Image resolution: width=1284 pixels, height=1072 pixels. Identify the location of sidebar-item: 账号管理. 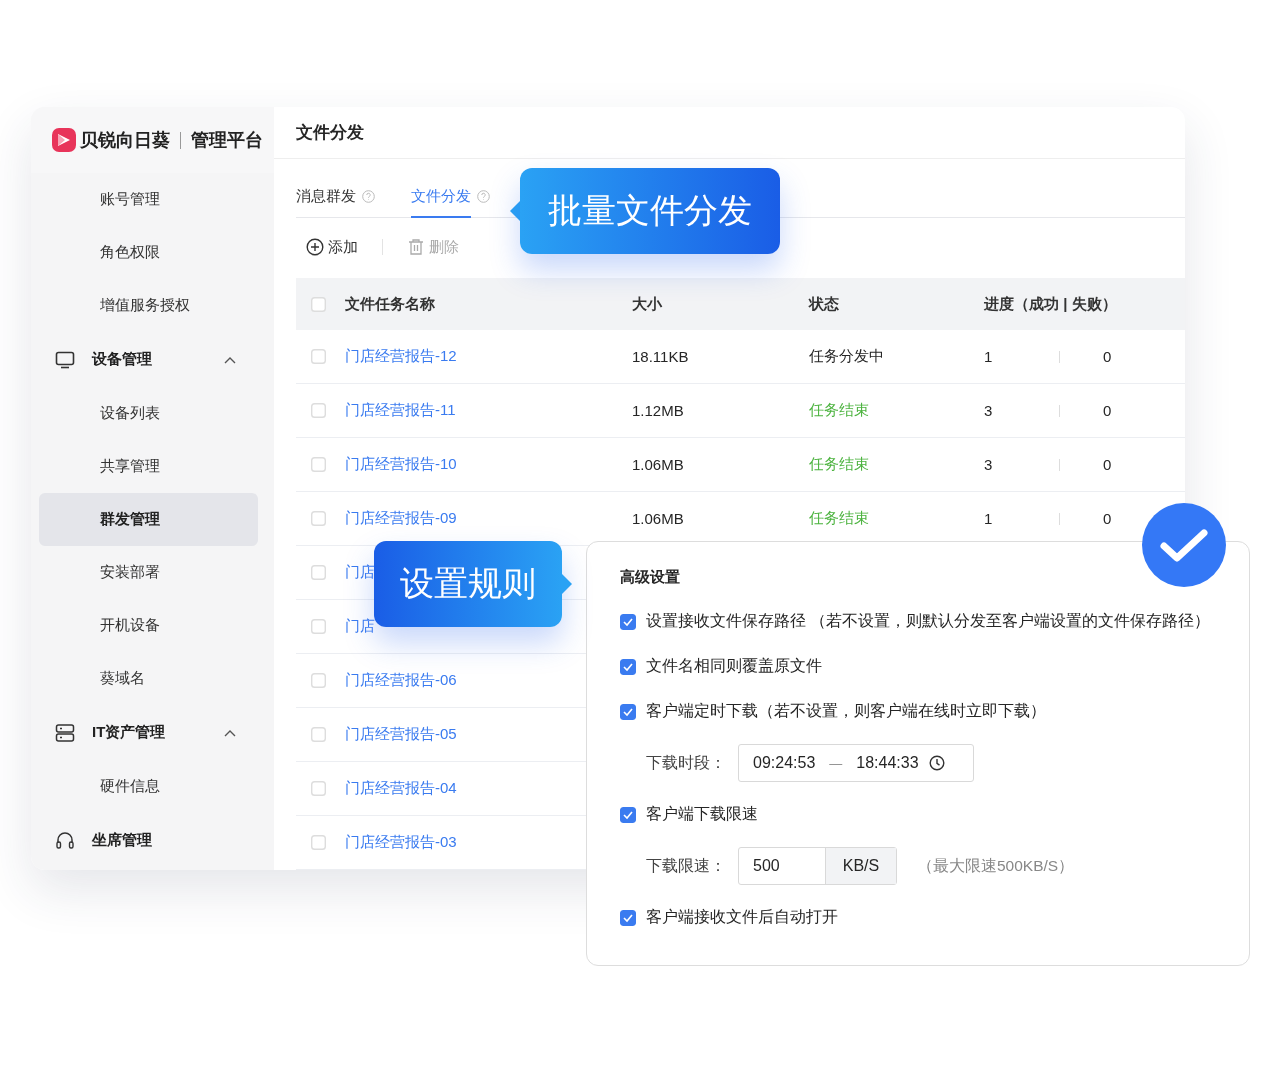
(148, 199).